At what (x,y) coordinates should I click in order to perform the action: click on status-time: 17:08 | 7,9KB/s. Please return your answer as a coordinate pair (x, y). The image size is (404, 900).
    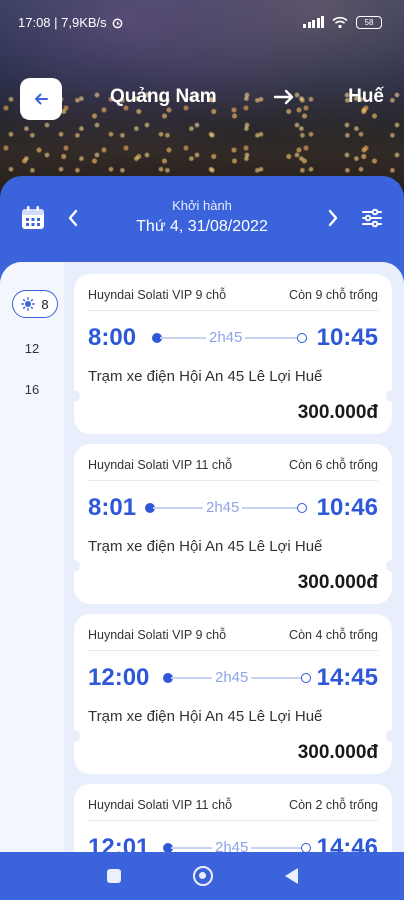
    Looking at the image, I should click on (62, 22).